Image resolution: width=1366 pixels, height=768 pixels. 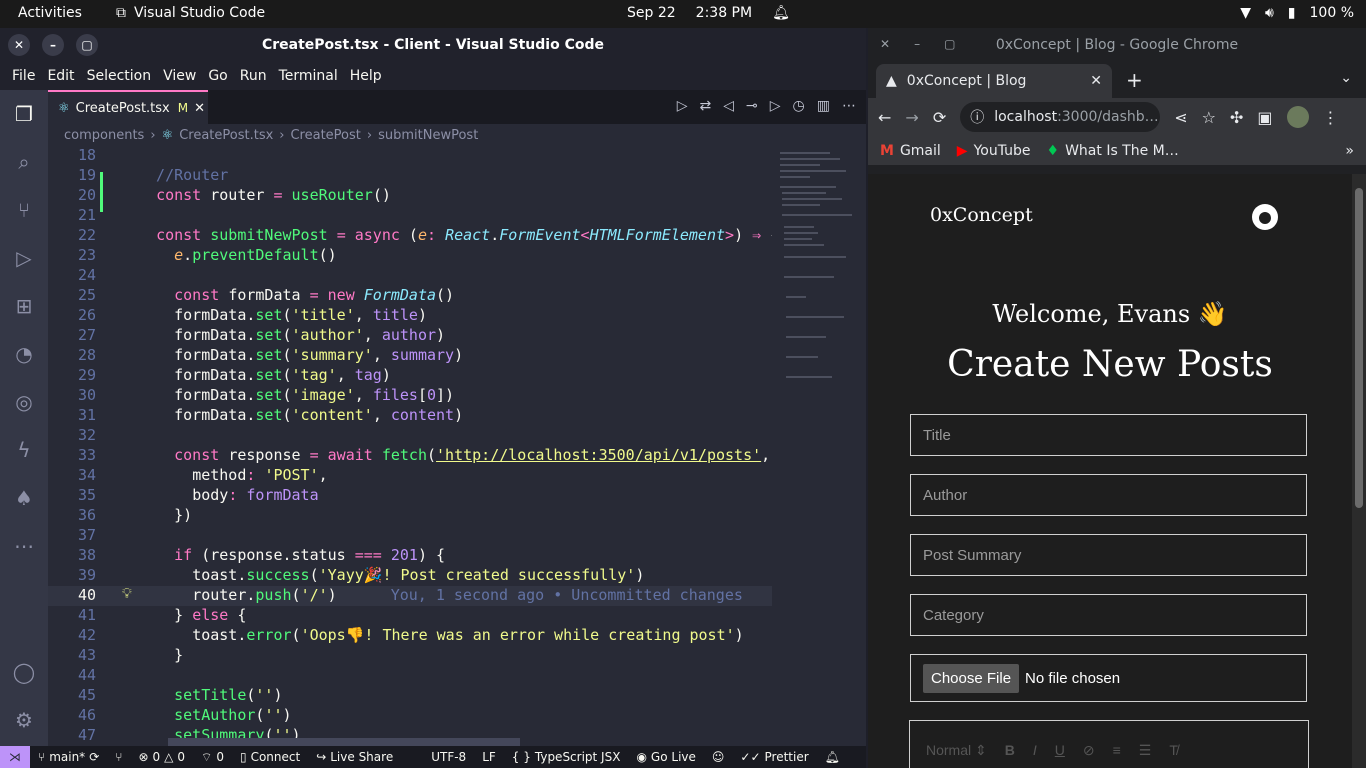 What do you see at coordinates (24, 162) in the screenshot?
I see `search-icon: ⌕` at bounding box center [24, 162].